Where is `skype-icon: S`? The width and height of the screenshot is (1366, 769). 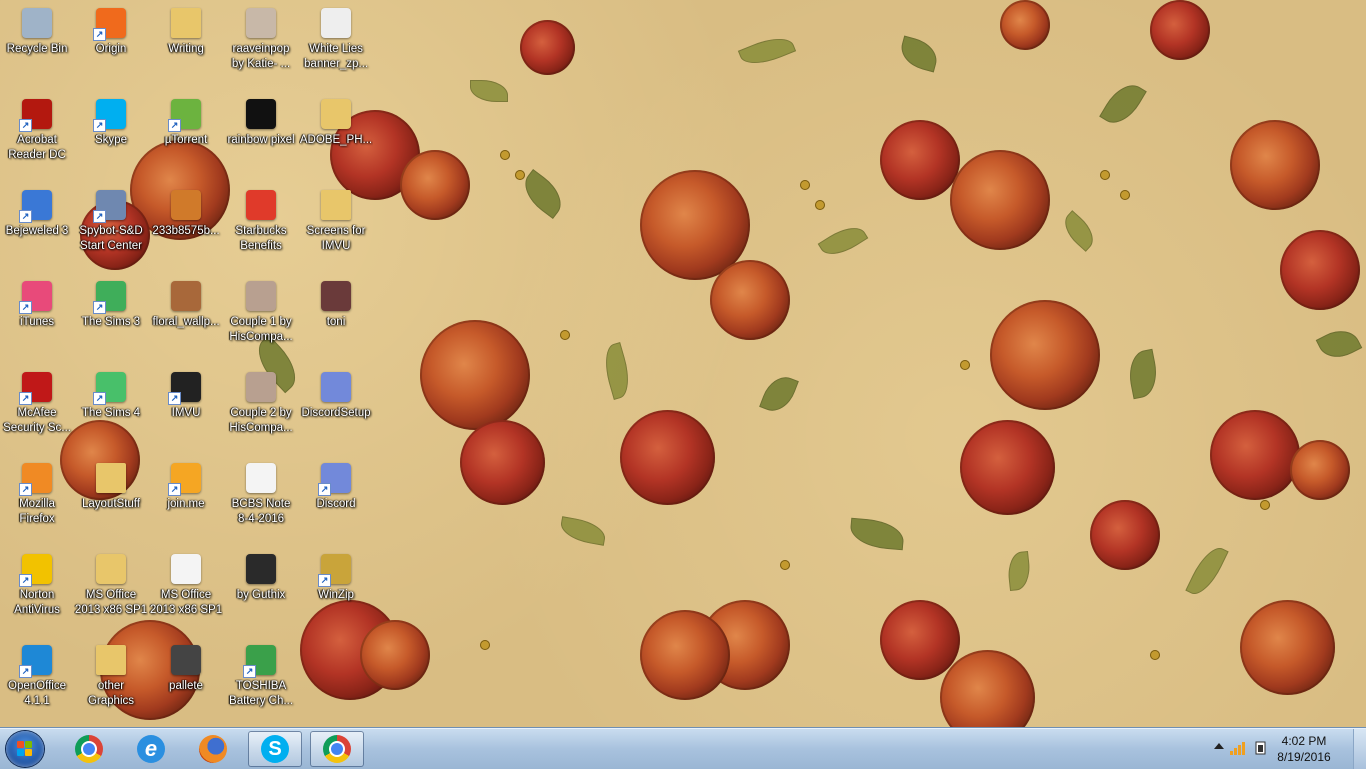 skype-icon: S is located at coordinates (275, 749).